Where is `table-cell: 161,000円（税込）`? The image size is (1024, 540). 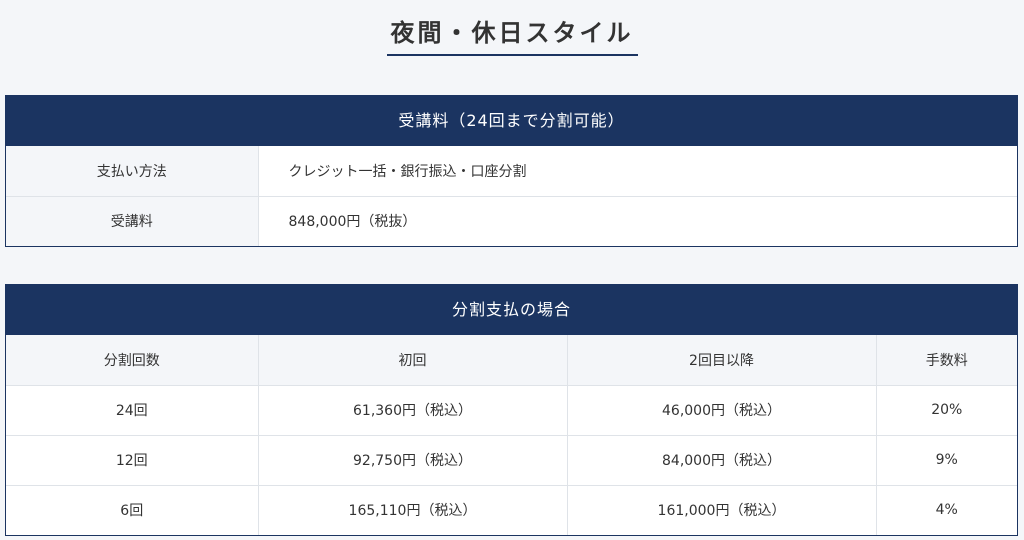 table-cell: 161,000円（税込） is located at coordinates (722, 509).